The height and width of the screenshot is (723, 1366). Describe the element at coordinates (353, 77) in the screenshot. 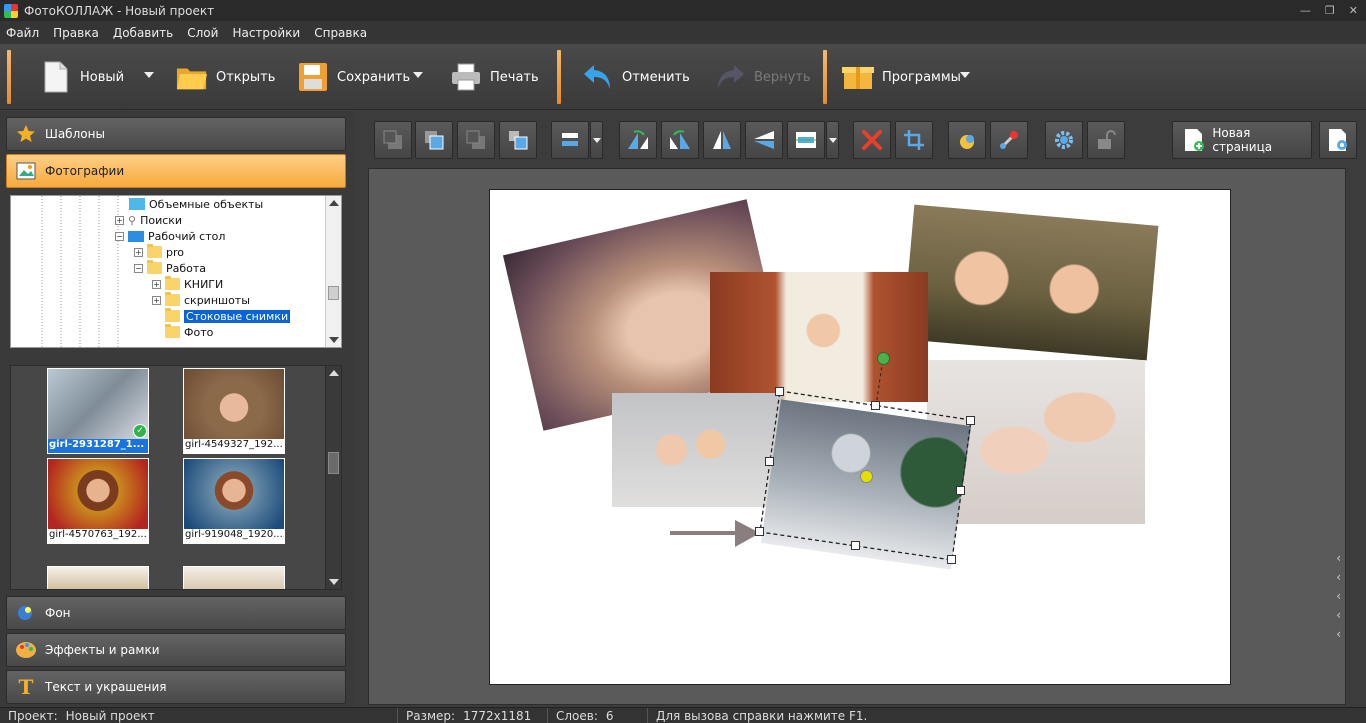

I see `save-button: Сохранить` at that location.